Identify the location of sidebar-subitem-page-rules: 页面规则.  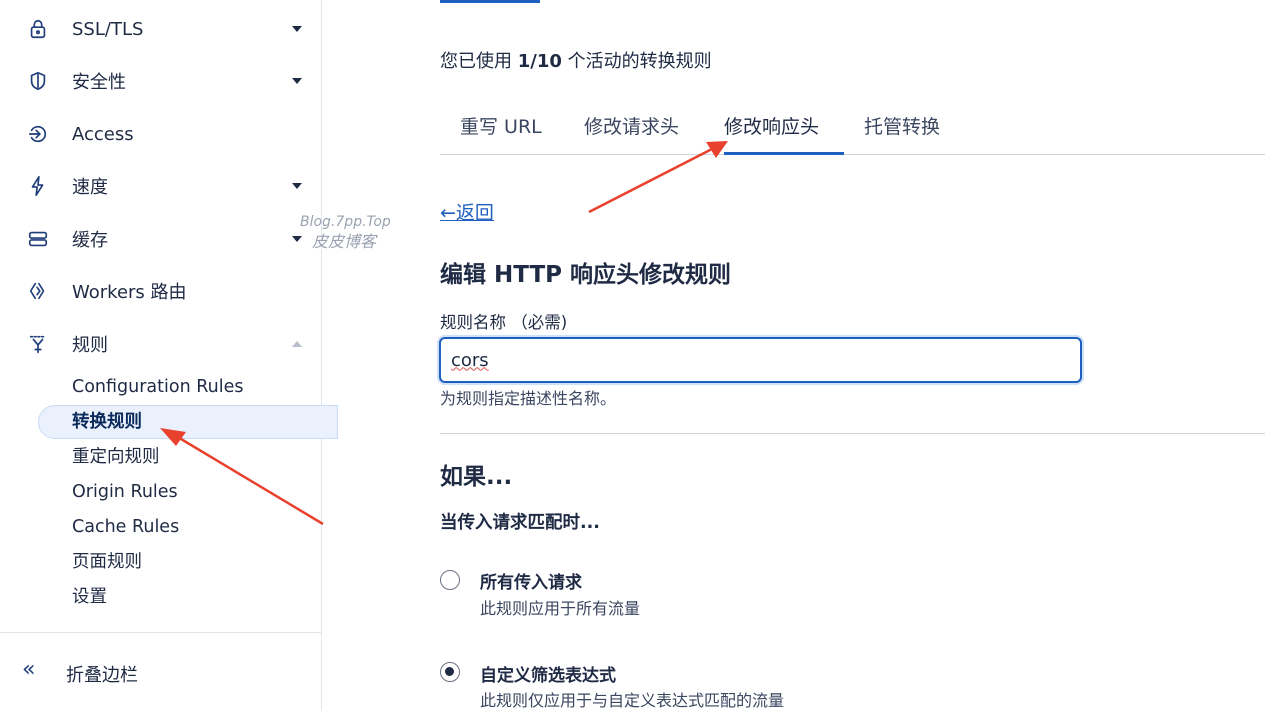
(107, 562).